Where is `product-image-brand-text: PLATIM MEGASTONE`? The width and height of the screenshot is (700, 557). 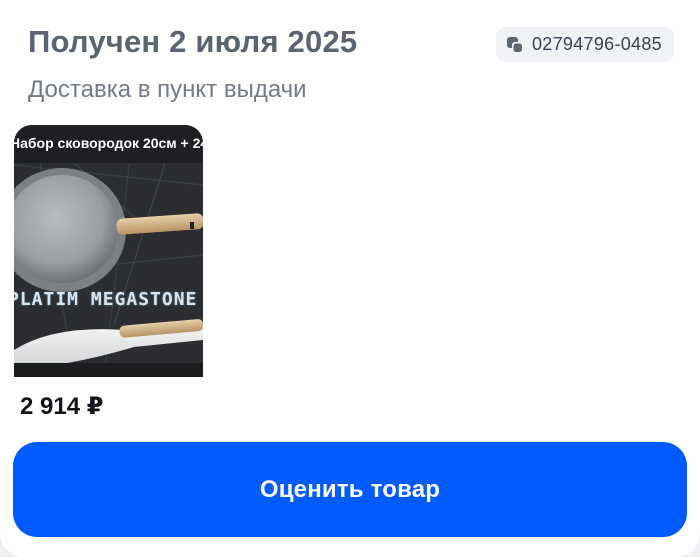 product-image-brand-text: PLATIM MEGASTONE is located at coordinates (106, 299).